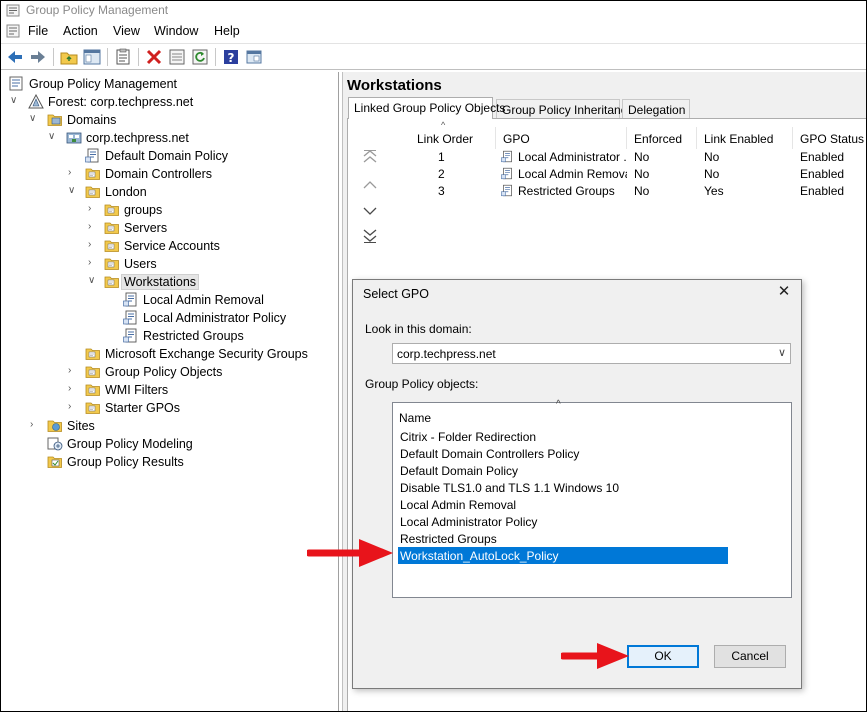 This screenshot has height=712, width=867. Describe the element at coordinates (16, 83) in the screenshot. I see `gpmc-root-icon` at that location.